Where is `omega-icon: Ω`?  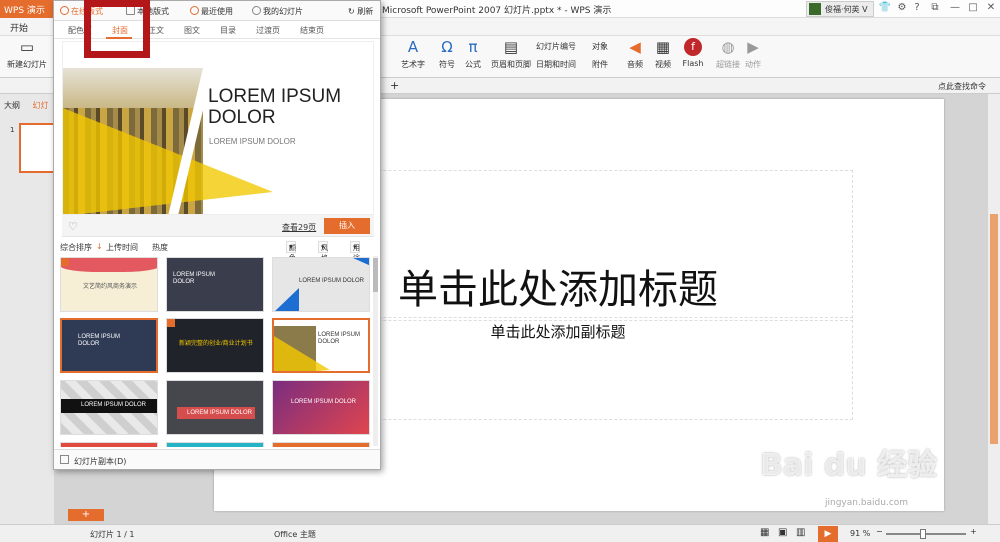
omega-icon: Ω is located at coordinates (447, 47).